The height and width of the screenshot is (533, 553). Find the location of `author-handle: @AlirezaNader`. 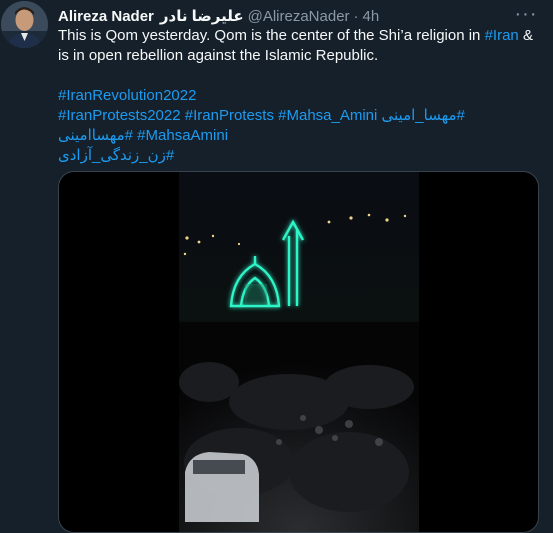

author-handle: @AlirezaNader is located at coordinates (299, 16).